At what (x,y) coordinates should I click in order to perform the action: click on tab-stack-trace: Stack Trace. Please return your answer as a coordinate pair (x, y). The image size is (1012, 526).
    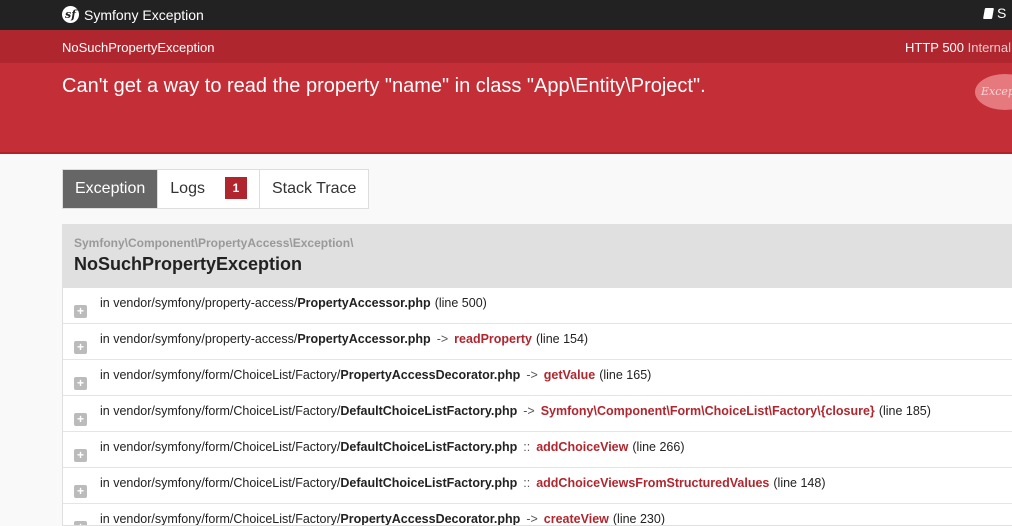
    Looking at the image, I should click on (314, 189).